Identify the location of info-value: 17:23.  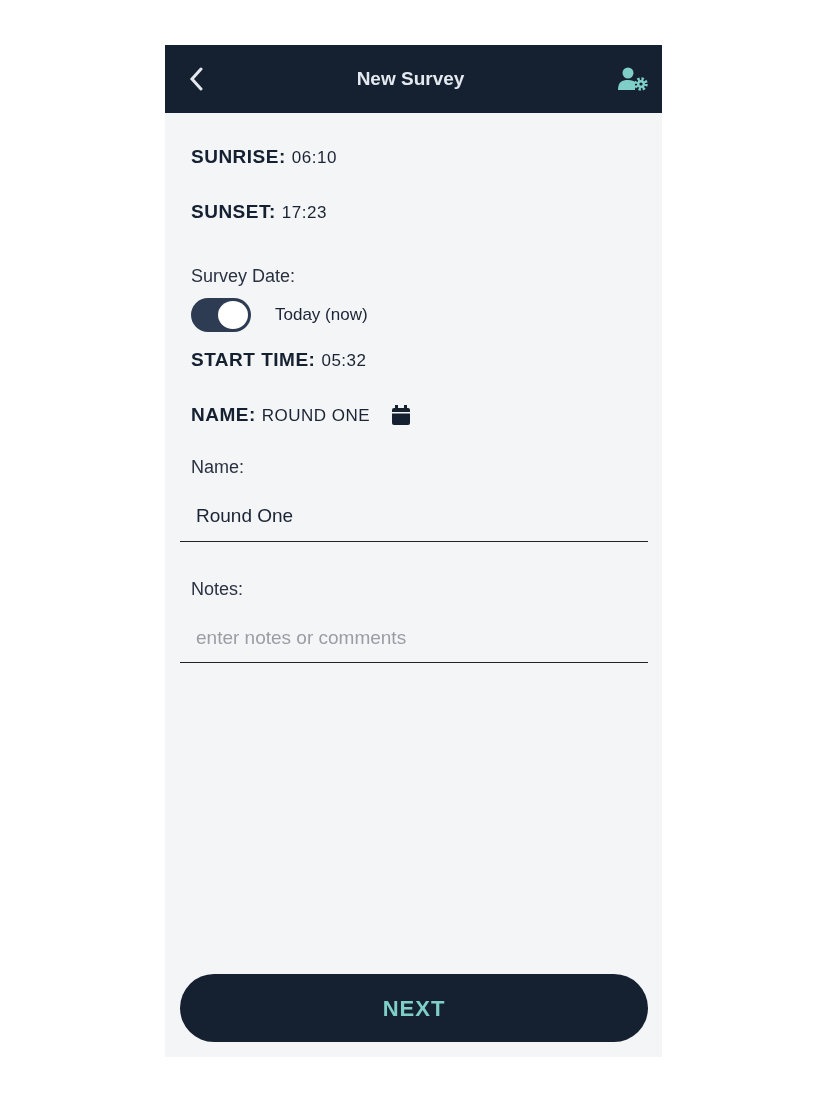
(304, 212).